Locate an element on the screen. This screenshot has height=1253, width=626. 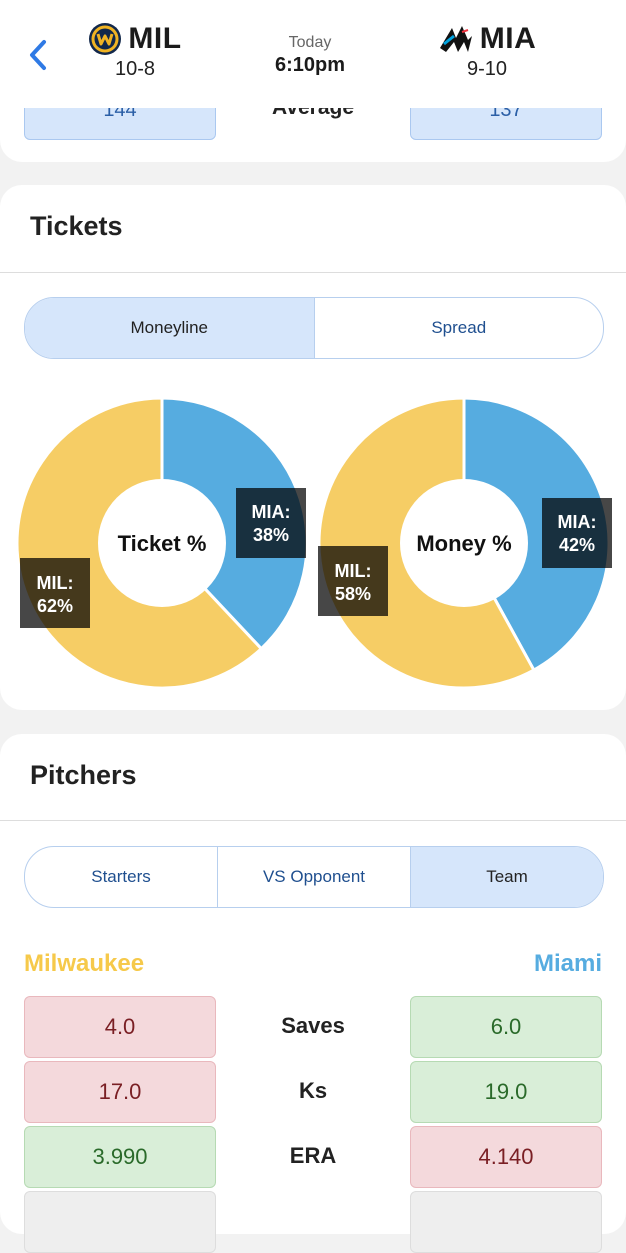
stat-name: Saves is located at coordinates (313, 1025).